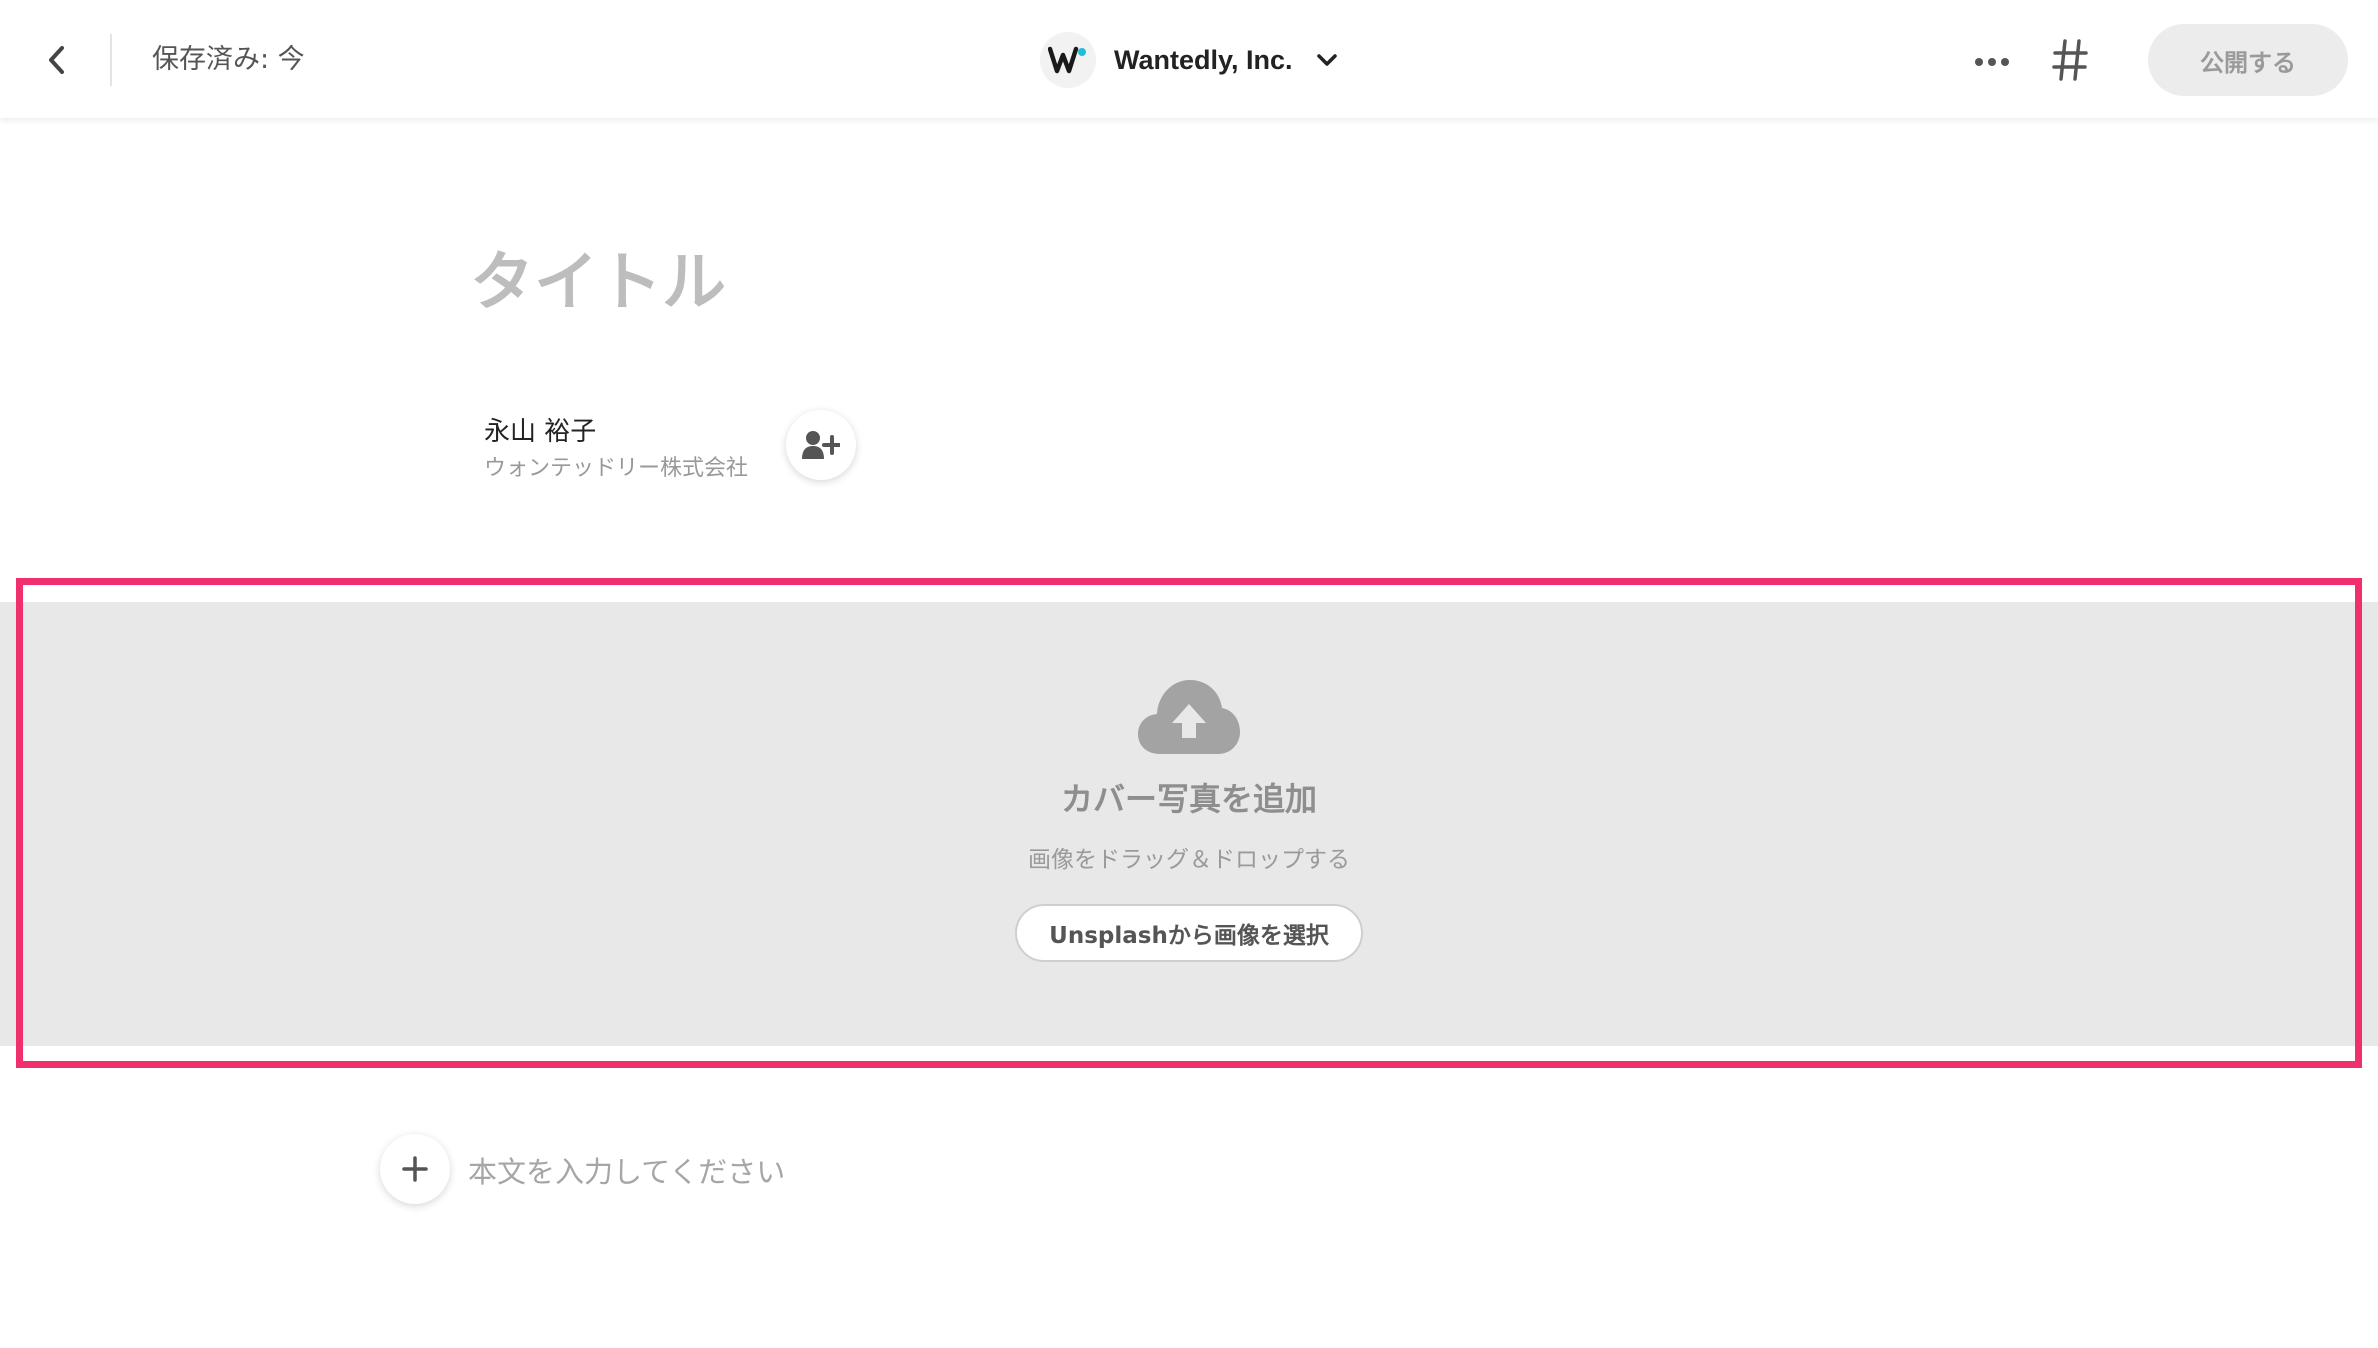 Image resolution: width=2378 pixels, height=1348 pixels. I want to click on header-divider, so click(111, 60).